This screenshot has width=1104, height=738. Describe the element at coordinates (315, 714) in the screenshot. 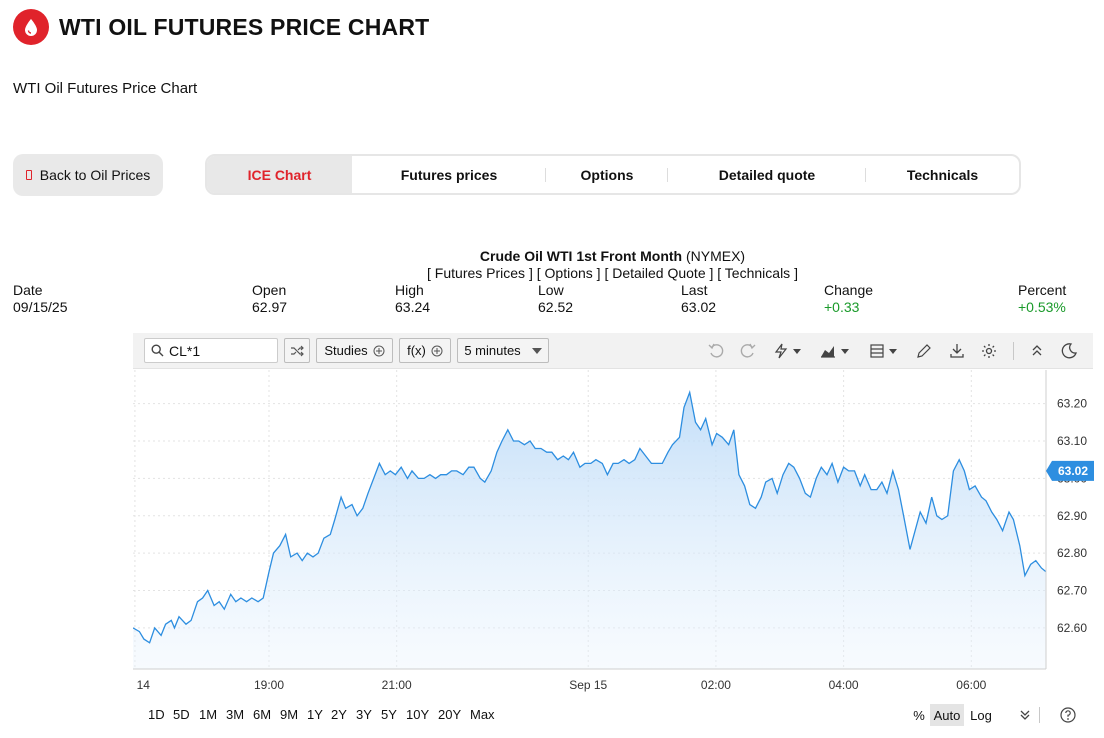

I see `range-1y: 1Y` at that location.